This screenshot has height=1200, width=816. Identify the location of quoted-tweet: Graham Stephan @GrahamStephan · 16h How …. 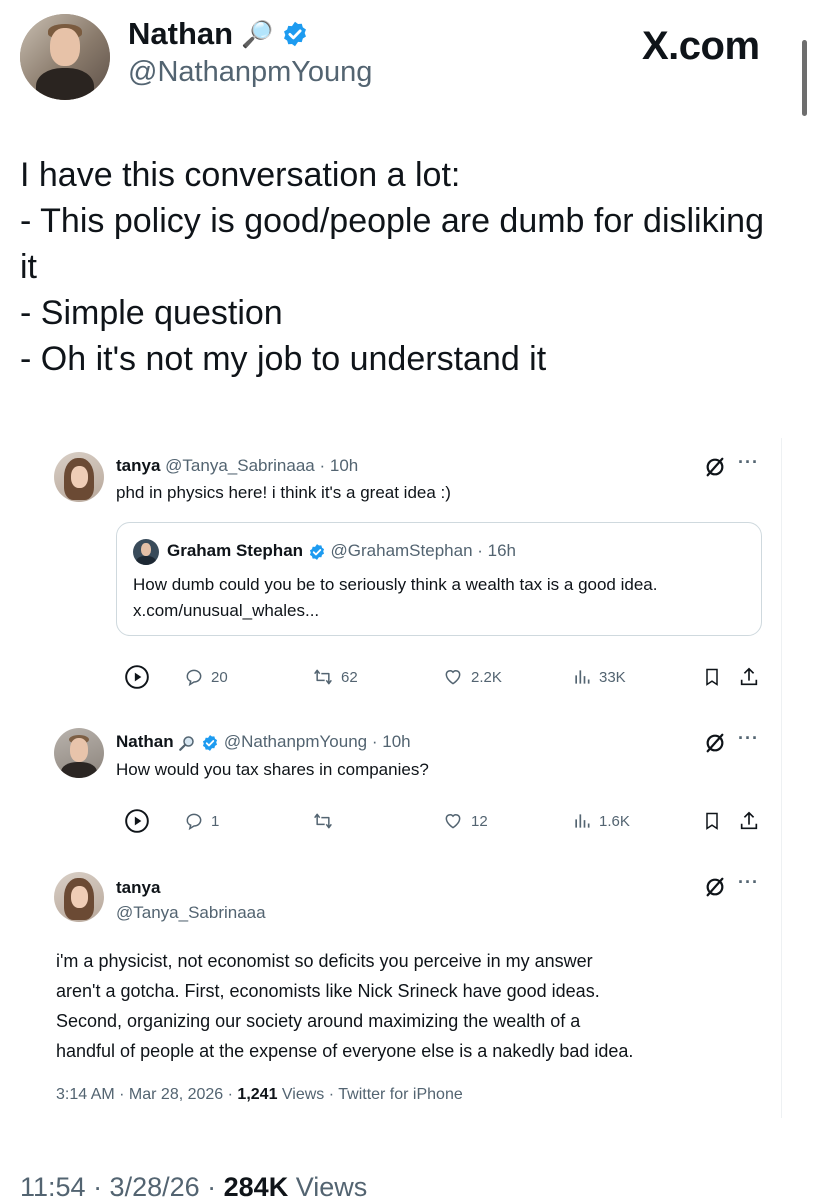
(439, 579).